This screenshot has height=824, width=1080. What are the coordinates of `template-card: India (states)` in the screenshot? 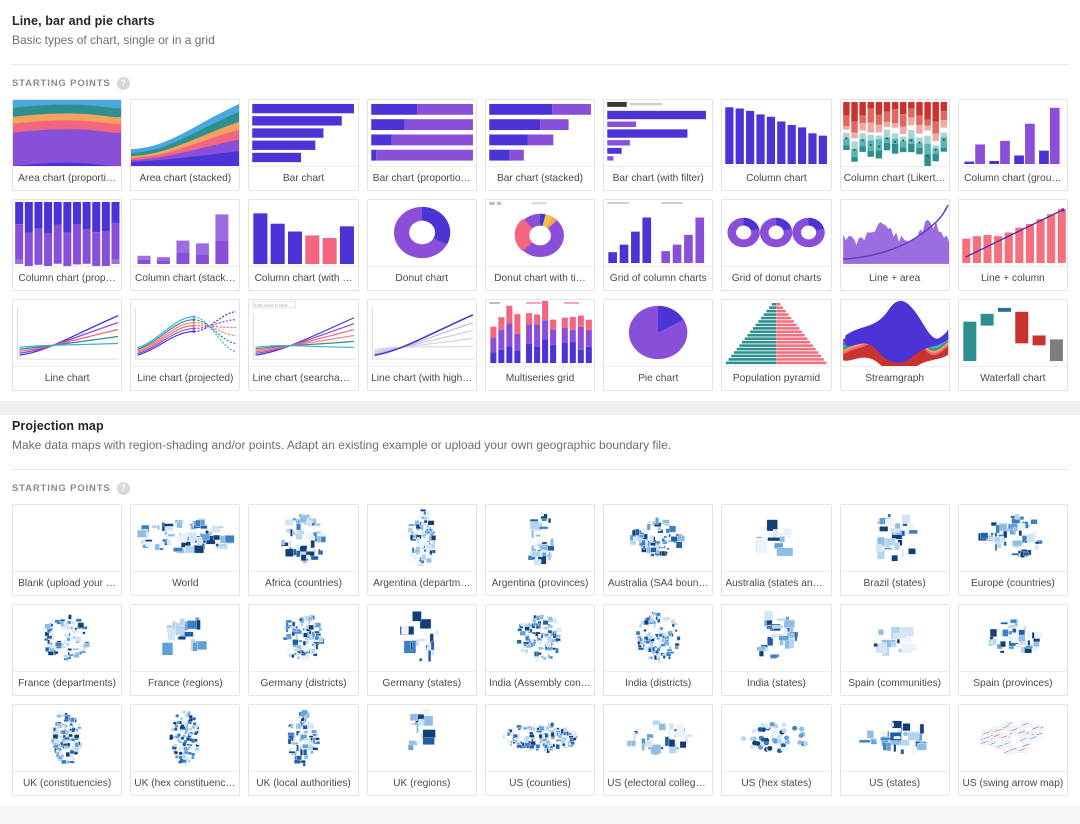 It's located at (776, 650).